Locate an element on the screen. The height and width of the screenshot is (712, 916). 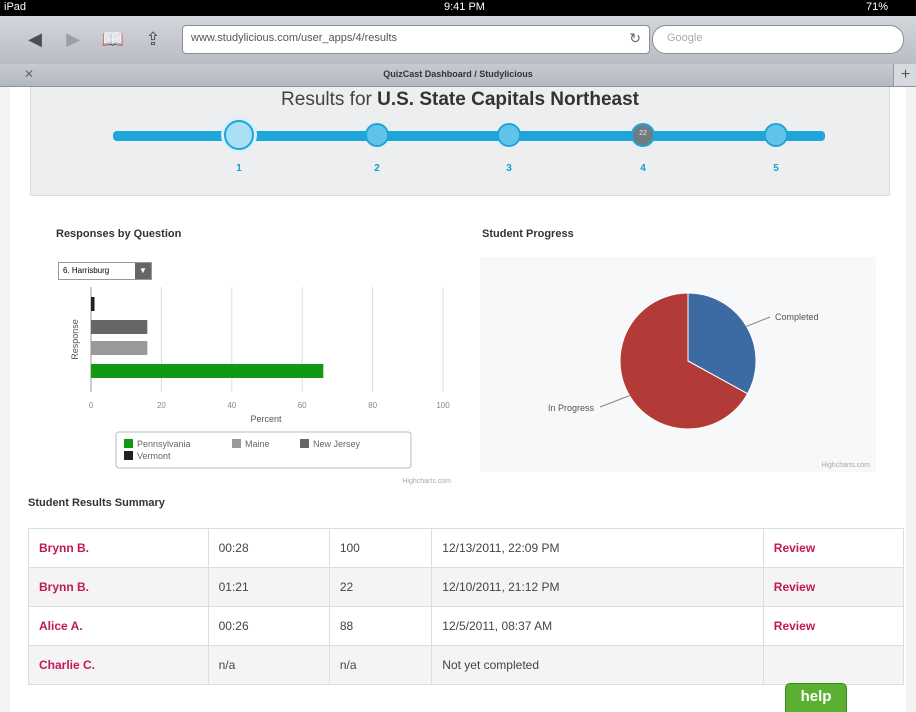
date-cell: Not yet completed is located at coordinates (597, 665).